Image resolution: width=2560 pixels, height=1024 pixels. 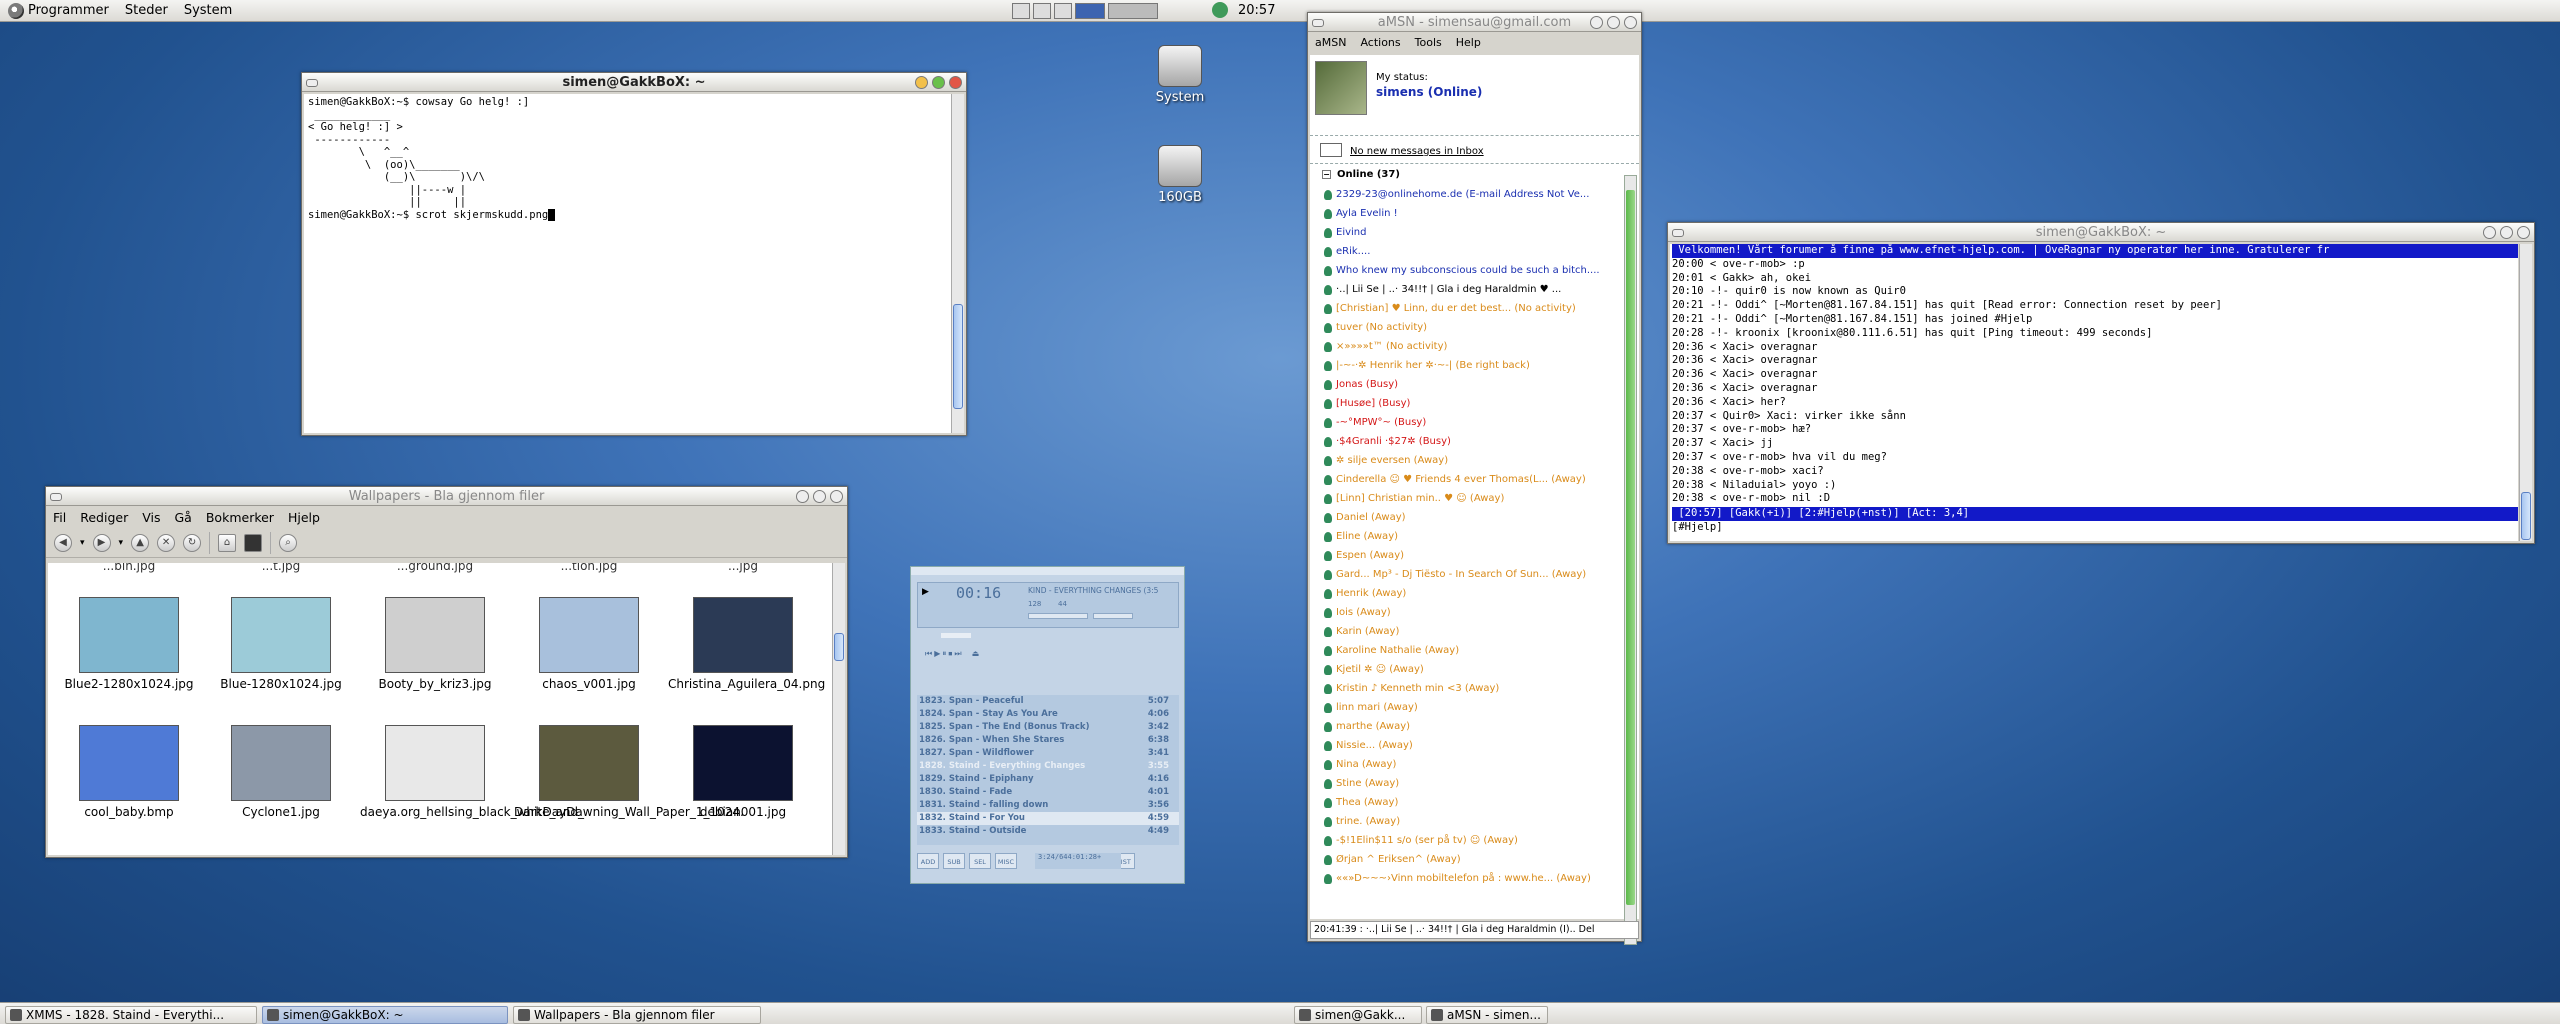 What do you see at coordinates (1468, 42) in the screenshot?
I see `menu-help: Help` at bounding box center [1468, 42].